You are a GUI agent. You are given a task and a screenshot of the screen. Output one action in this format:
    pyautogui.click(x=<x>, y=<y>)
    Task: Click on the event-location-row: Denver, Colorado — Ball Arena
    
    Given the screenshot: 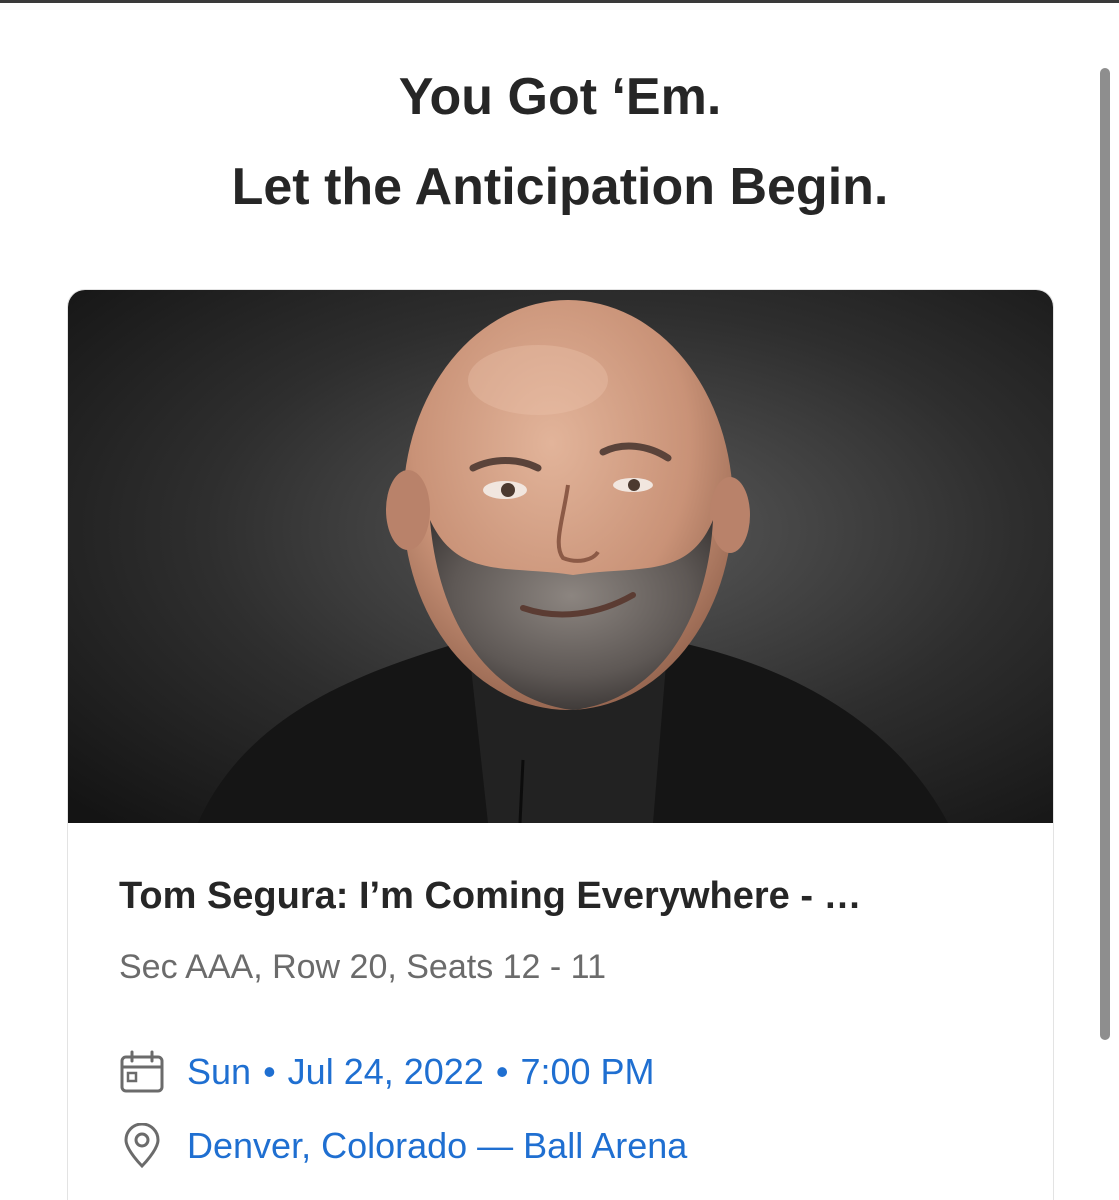 What is the action you would take?
    pyautogui.click(x=403, y=1146)
    